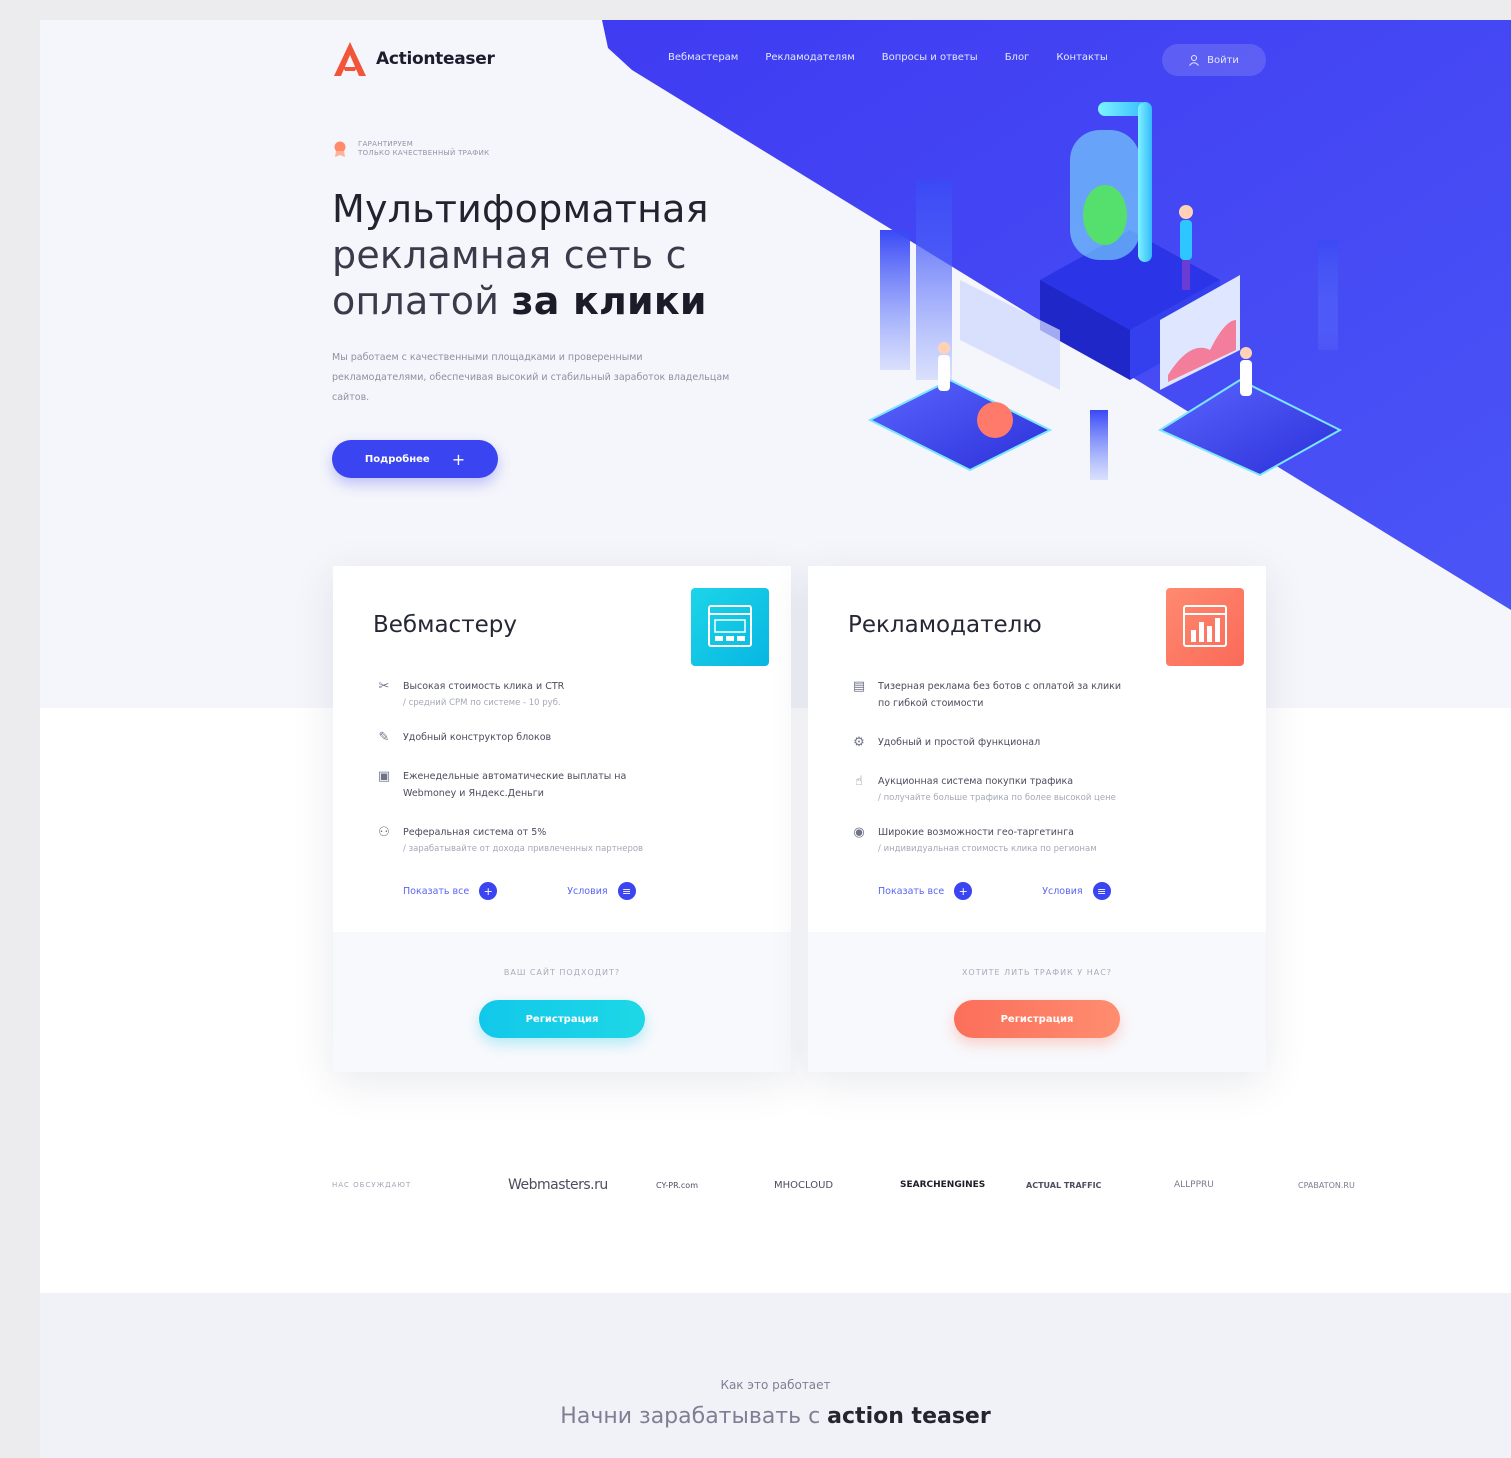 This screenshot has height=1458, width=1511. I want to click on partner-logo-cpabaton: CPABATON.RU, so click(1326, 1185).